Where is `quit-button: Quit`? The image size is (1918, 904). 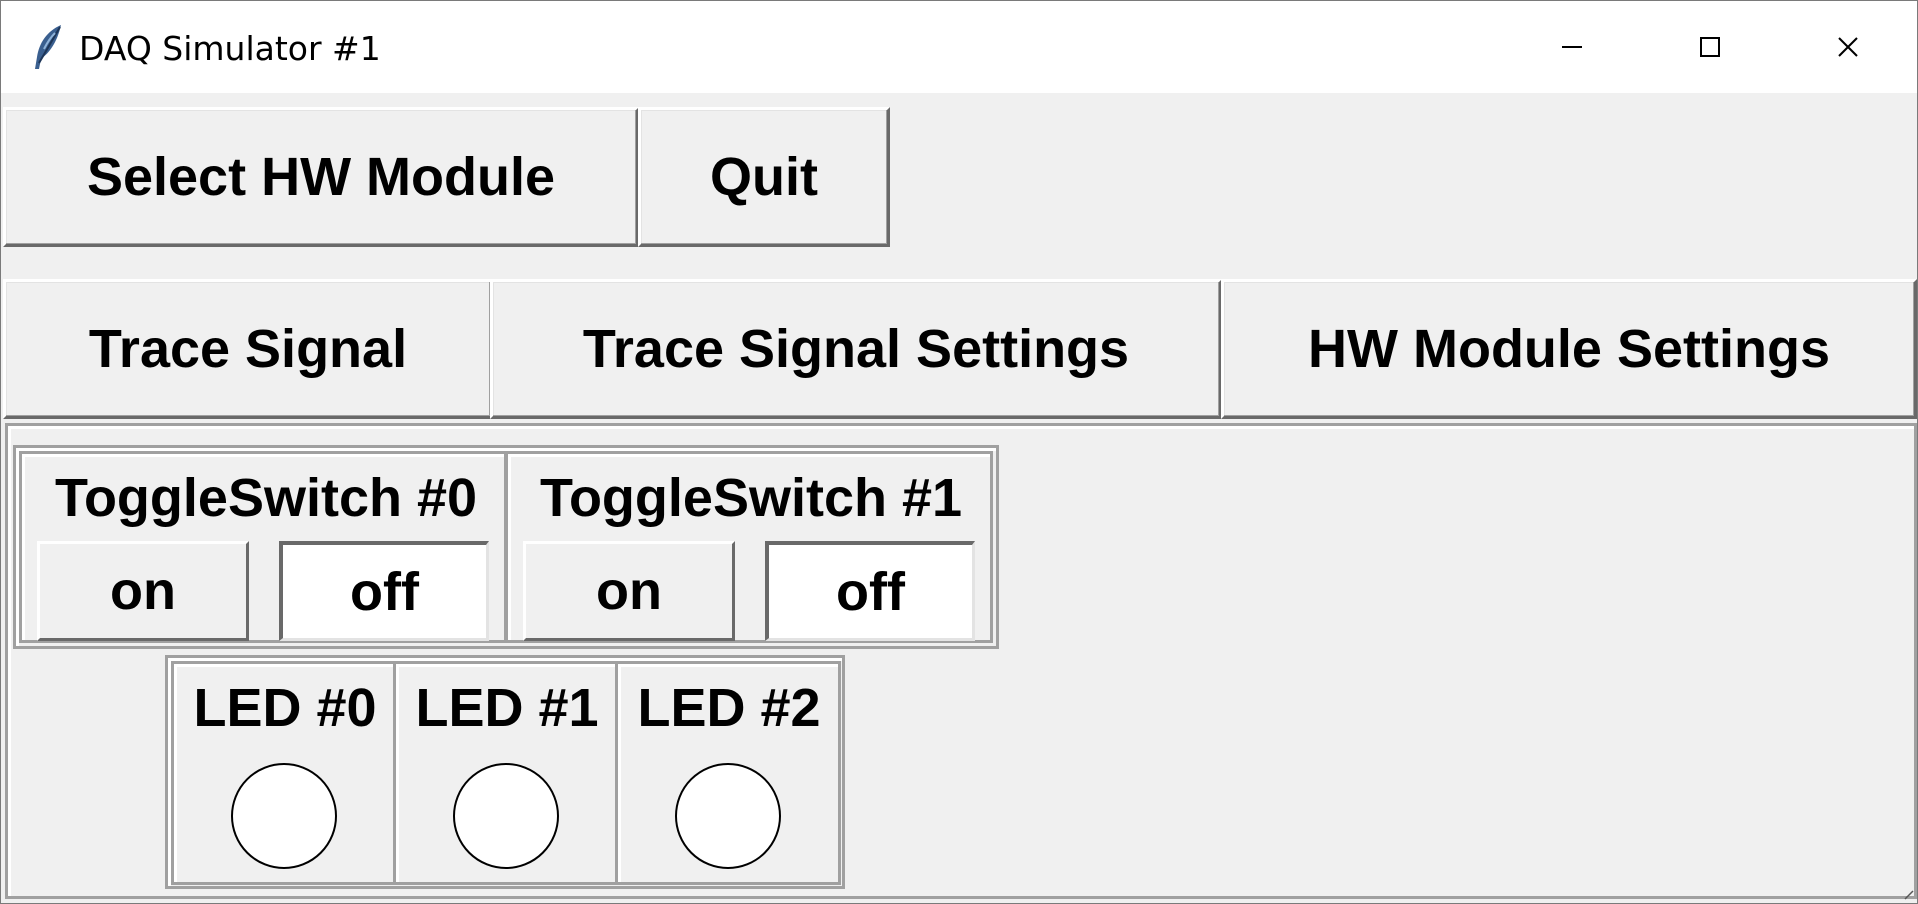 quit-button: Quit is located at coordinates (764, 177).